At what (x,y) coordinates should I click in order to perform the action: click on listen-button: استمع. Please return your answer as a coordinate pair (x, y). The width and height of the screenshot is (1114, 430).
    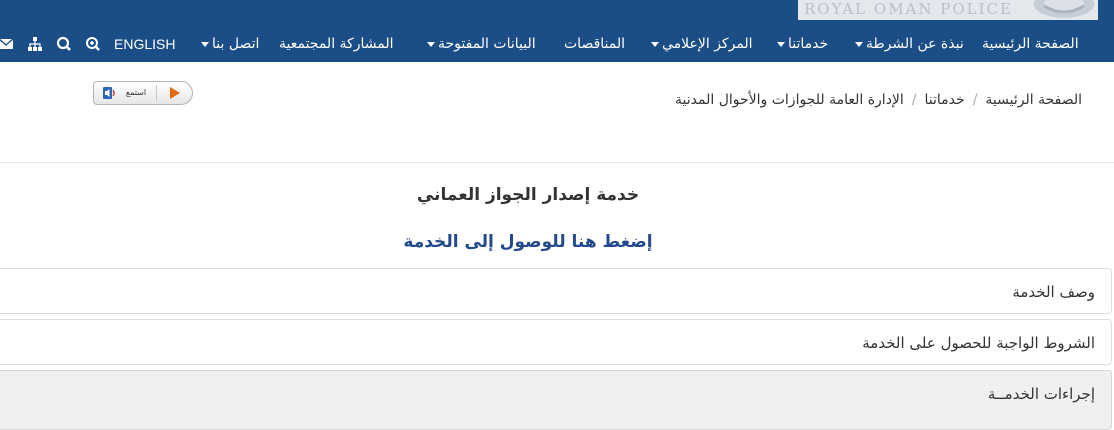
    Looking at the image, I should click on (143, 93).